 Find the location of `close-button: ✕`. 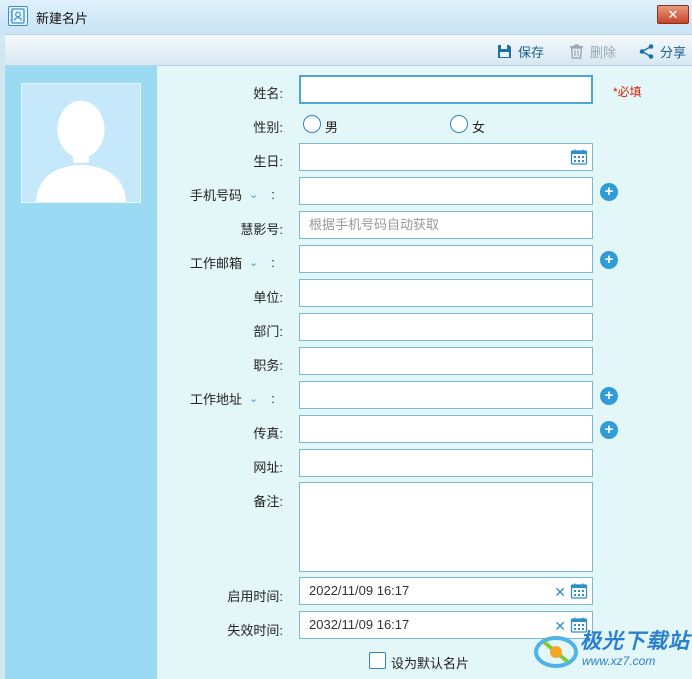

close-button: ✕ is located at coordinates (673, 14).